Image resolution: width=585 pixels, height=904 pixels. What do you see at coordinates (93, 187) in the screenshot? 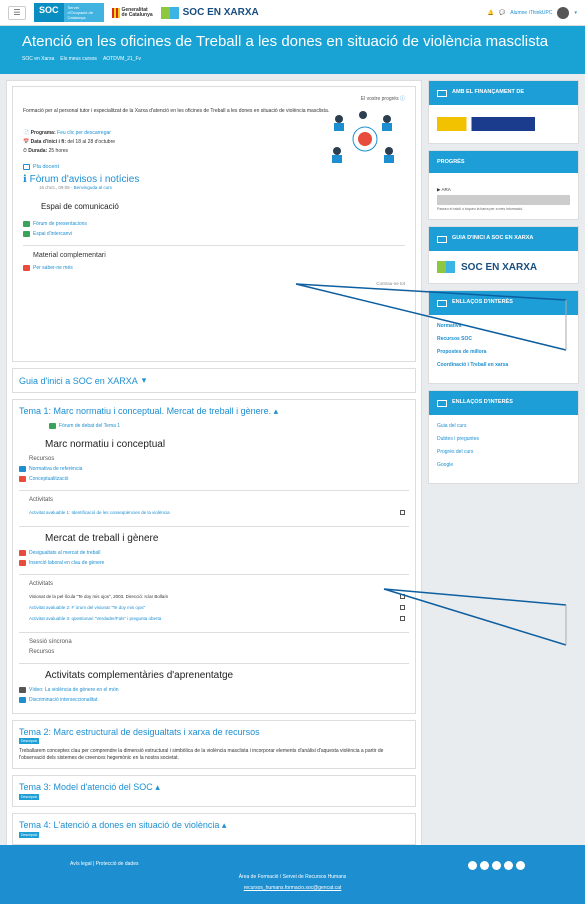
I see `forum-latest-link: Benvinguda al curs` at bounding box center [93, 187].